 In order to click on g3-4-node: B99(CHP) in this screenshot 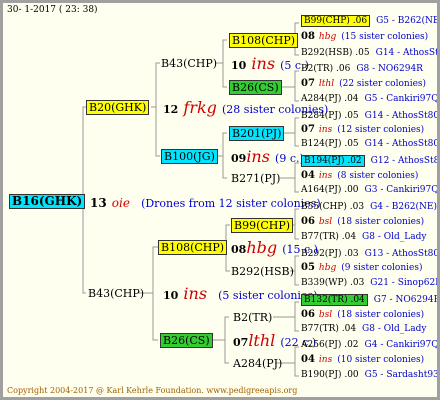, I will do `click(262, 225)`.